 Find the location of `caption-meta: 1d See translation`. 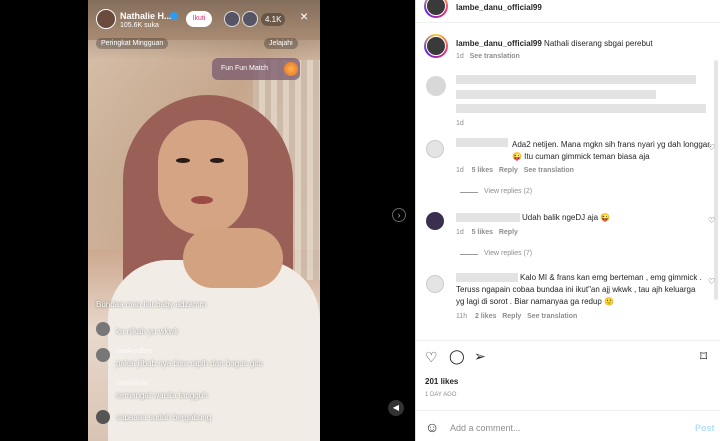

caption-meta: 1d See translation is located at coordinates (488, 56).